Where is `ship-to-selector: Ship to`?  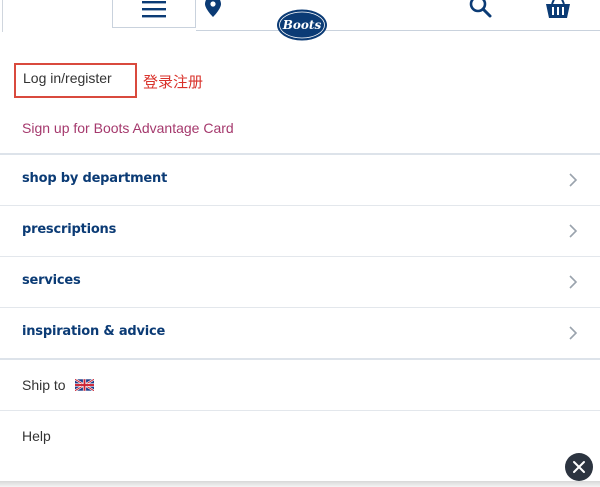 ship-to-selector: Ship to is located at coordinates (300, 385).